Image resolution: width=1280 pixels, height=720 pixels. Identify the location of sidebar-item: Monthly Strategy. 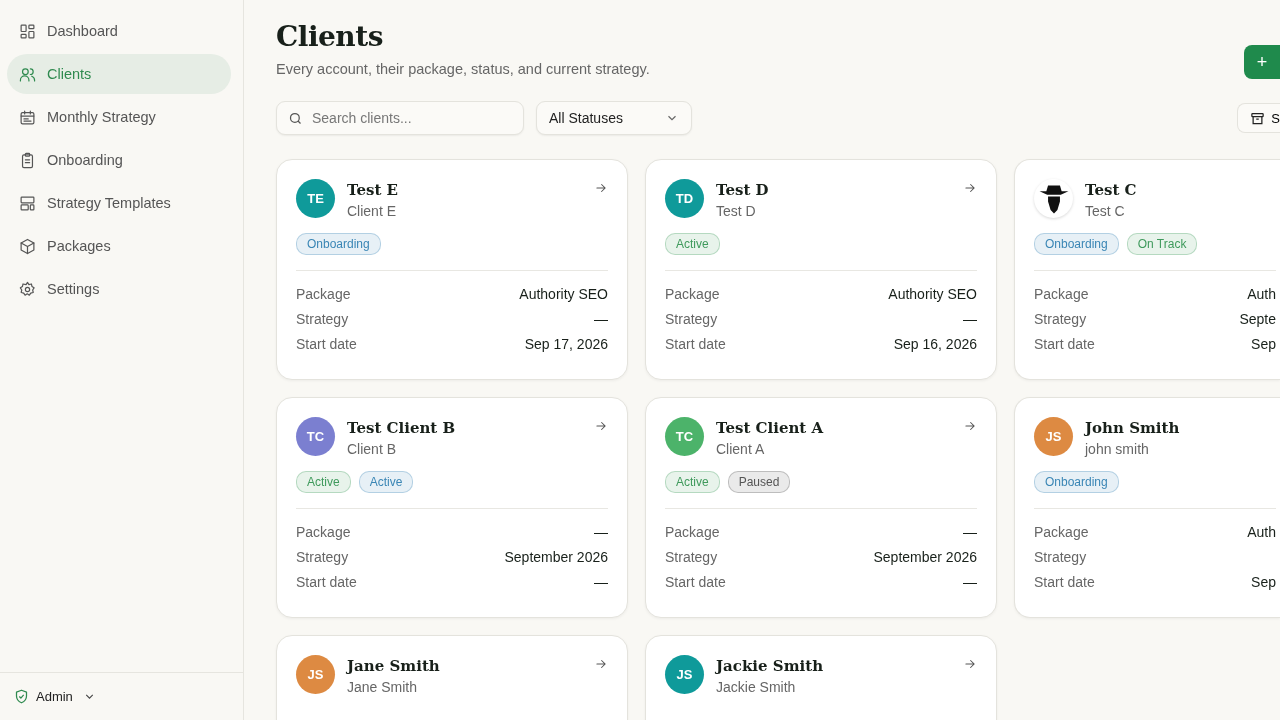
(119, 117).